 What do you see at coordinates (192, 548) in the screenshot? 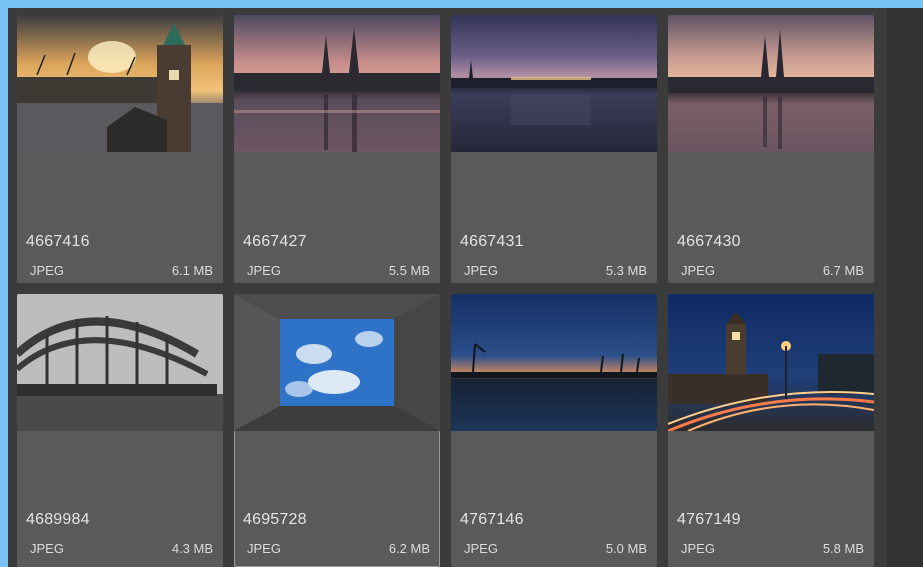
I see `photo-size: 4.3 MB` at bounding box center [192, 548].